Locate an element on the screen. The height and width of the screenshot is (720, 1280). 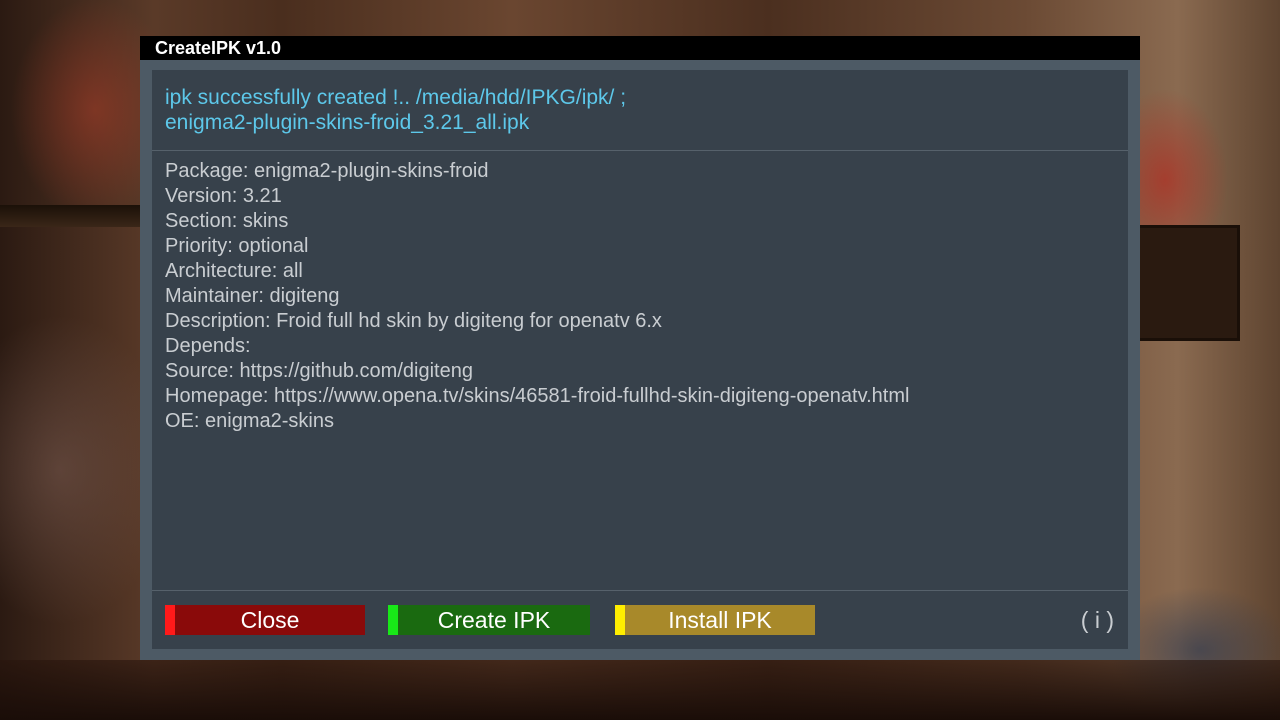
install-ipk-button-label: Install IPK is located at coordinates (720, 620).